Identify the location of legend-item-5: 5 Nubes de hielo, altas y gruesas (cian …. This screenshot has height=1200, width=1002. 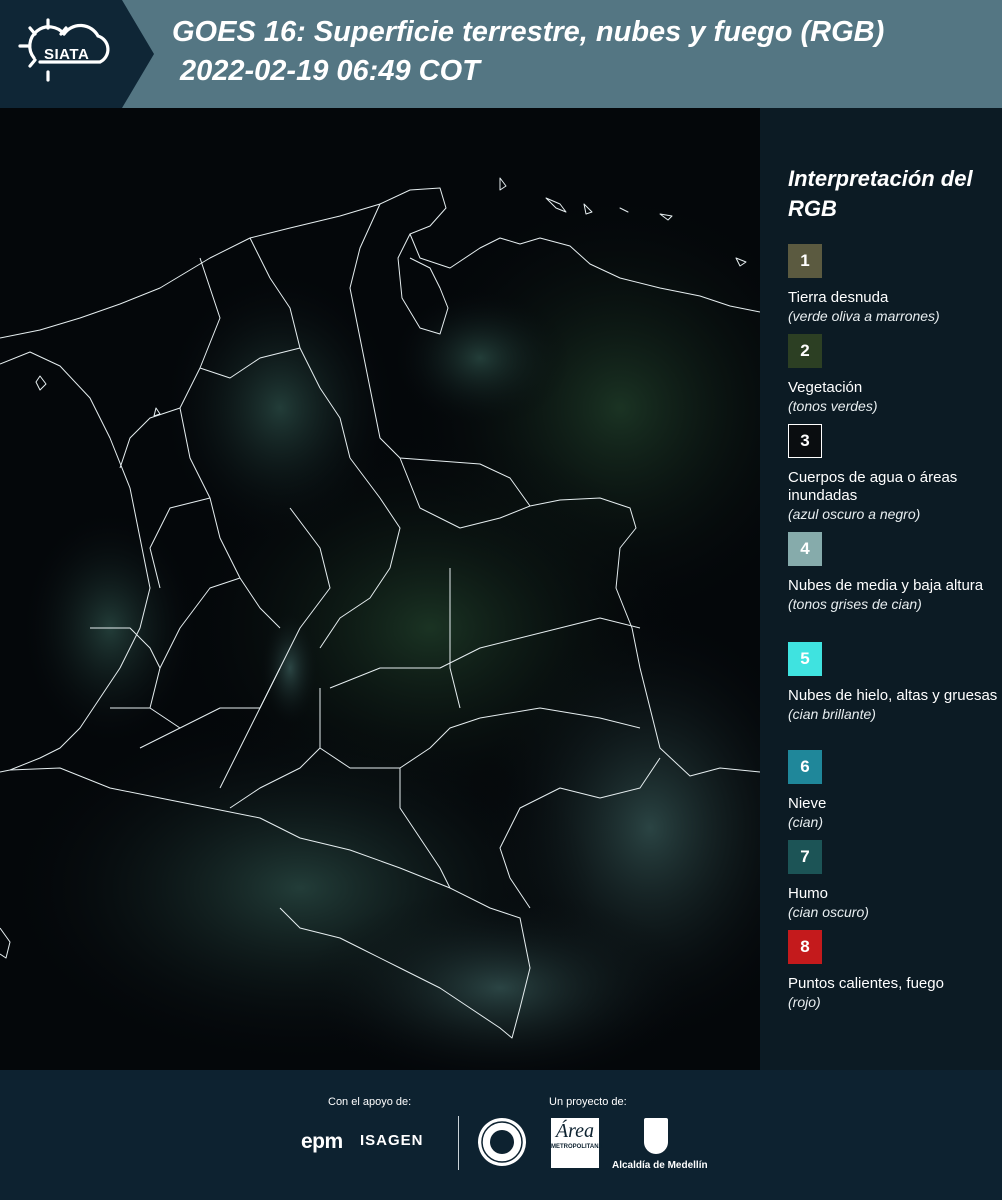
(893, 682).